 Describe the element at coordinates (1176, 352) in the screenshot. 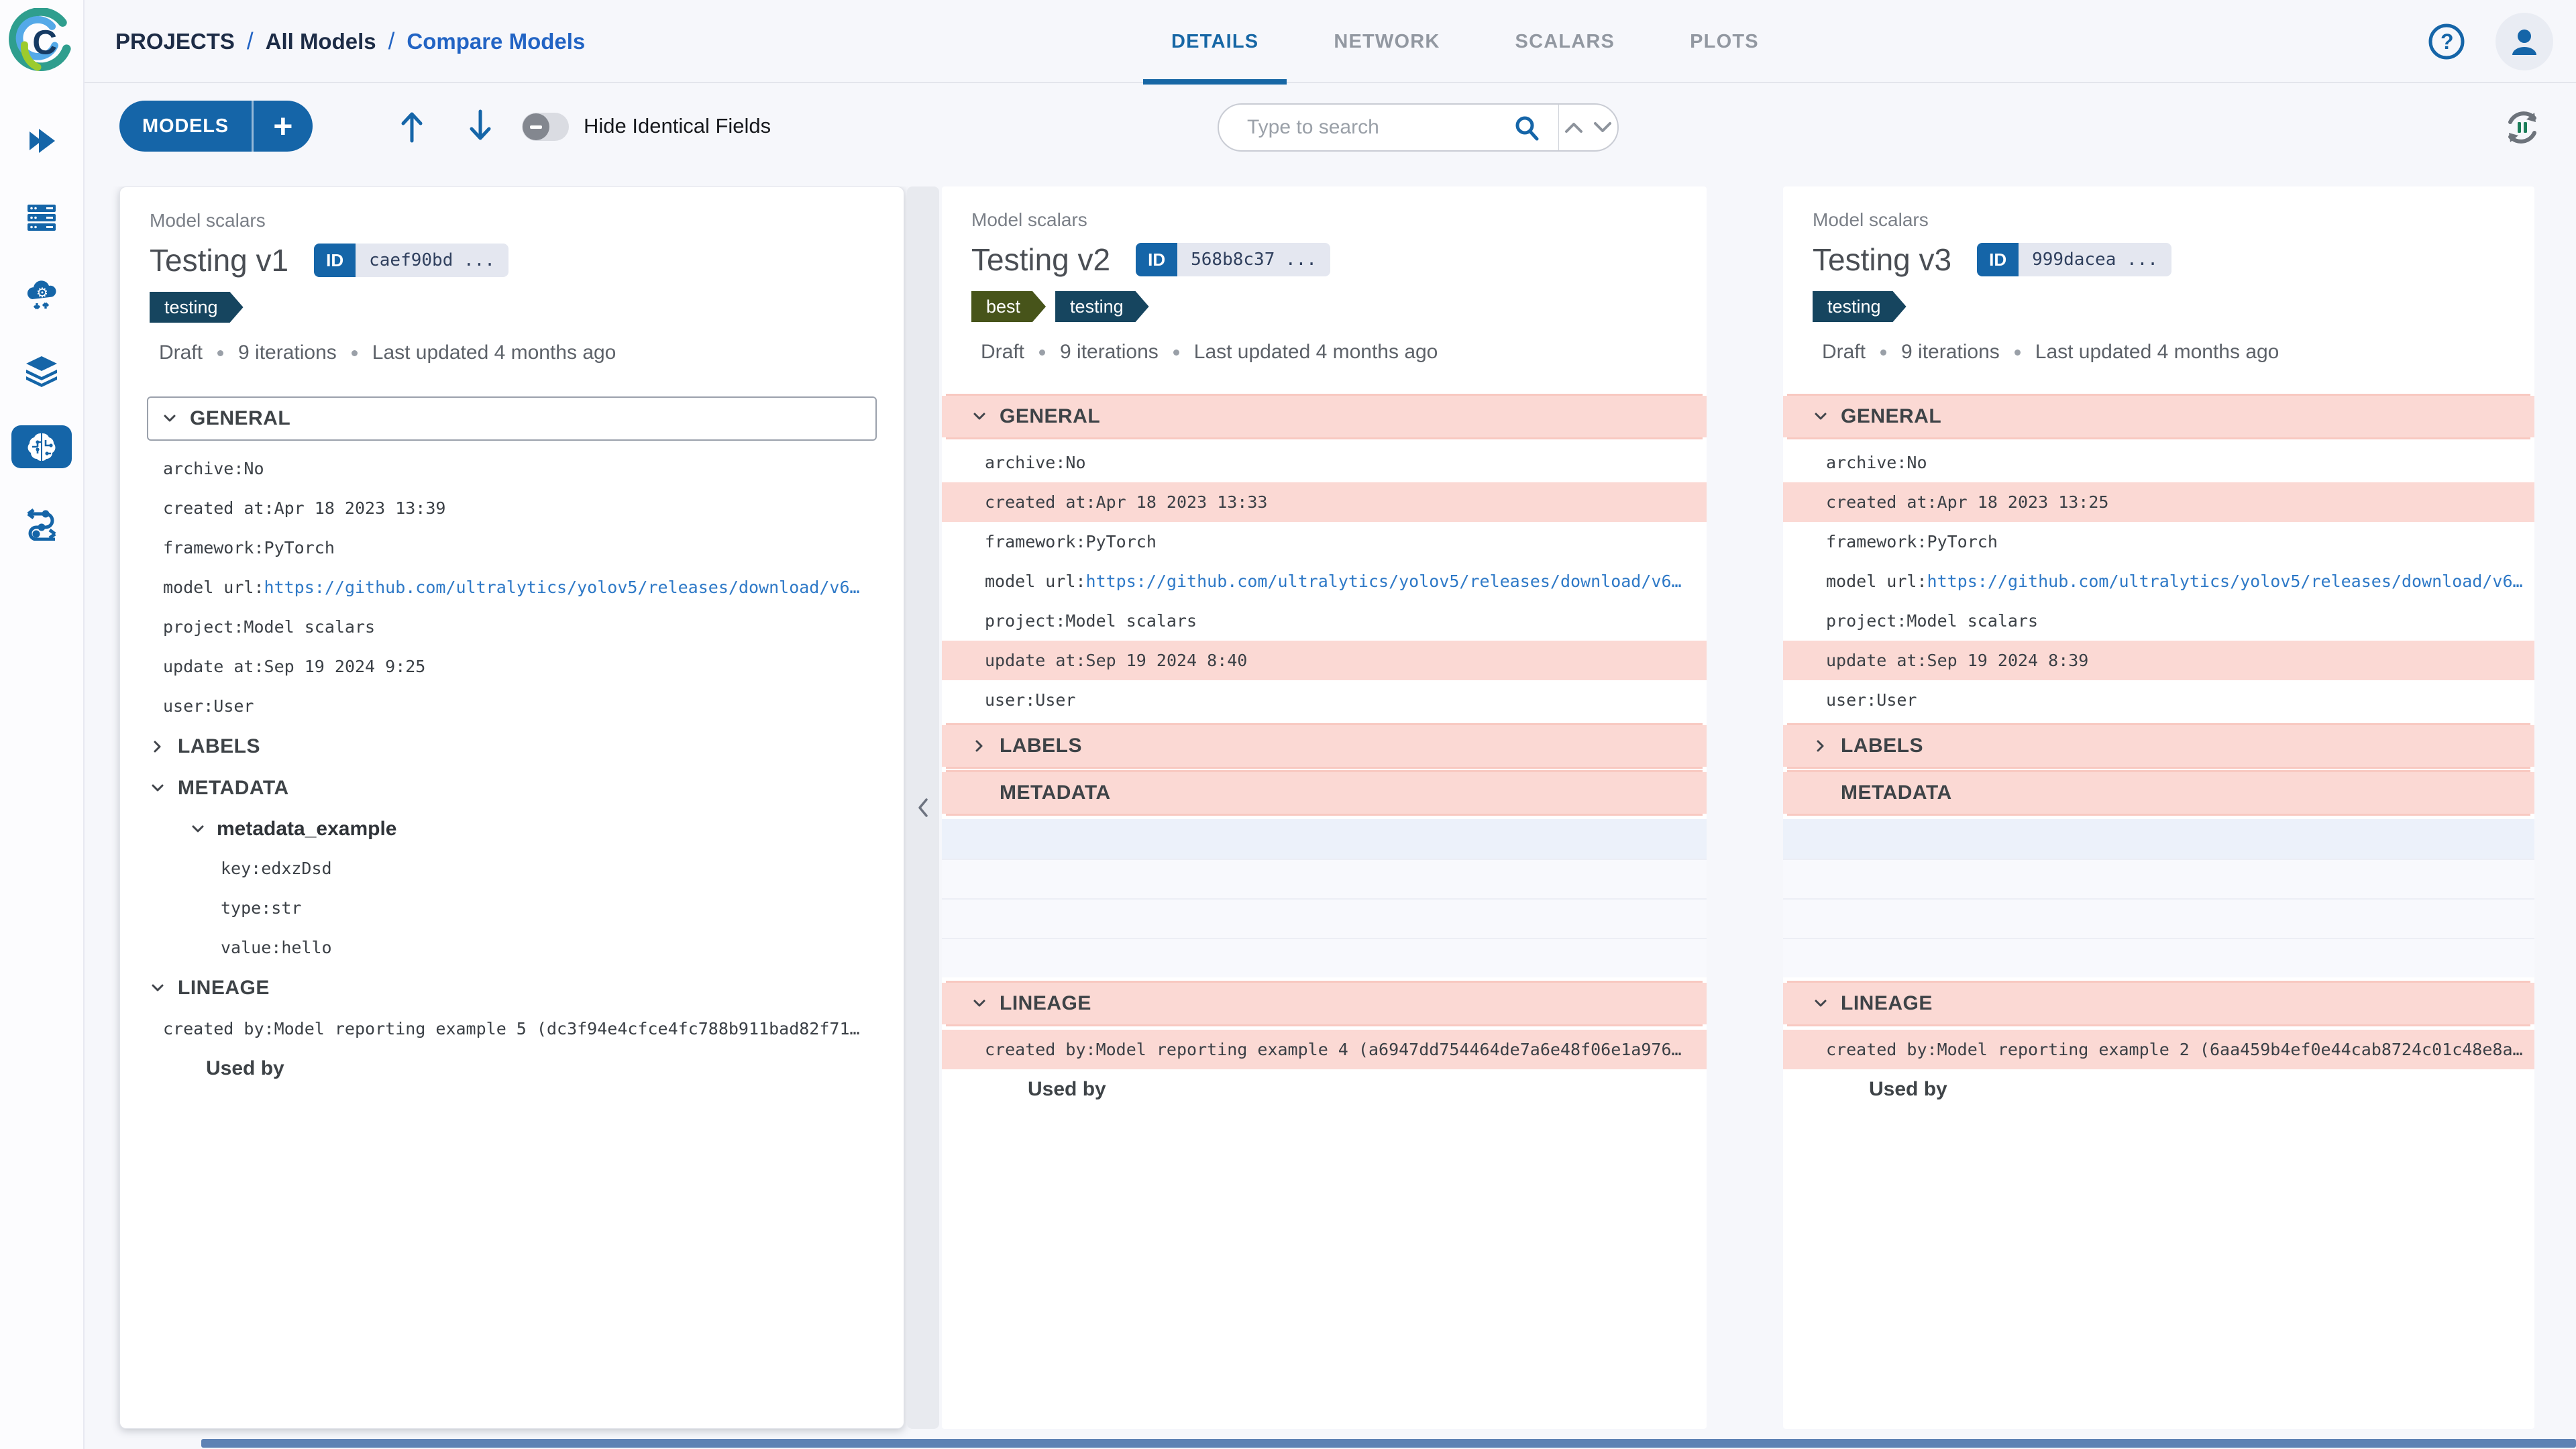

I see `status-separator-dot` at that location.